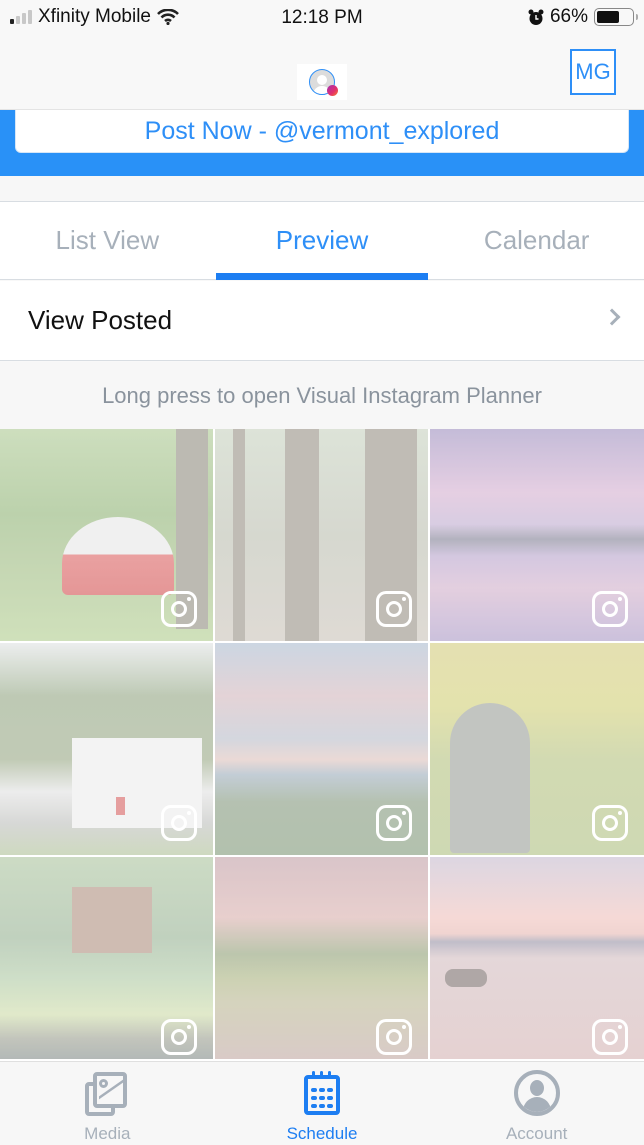  Describe the element at coordinates (100, 320) in the screenshot. I see `view-posted-label: View Posted` at that location.